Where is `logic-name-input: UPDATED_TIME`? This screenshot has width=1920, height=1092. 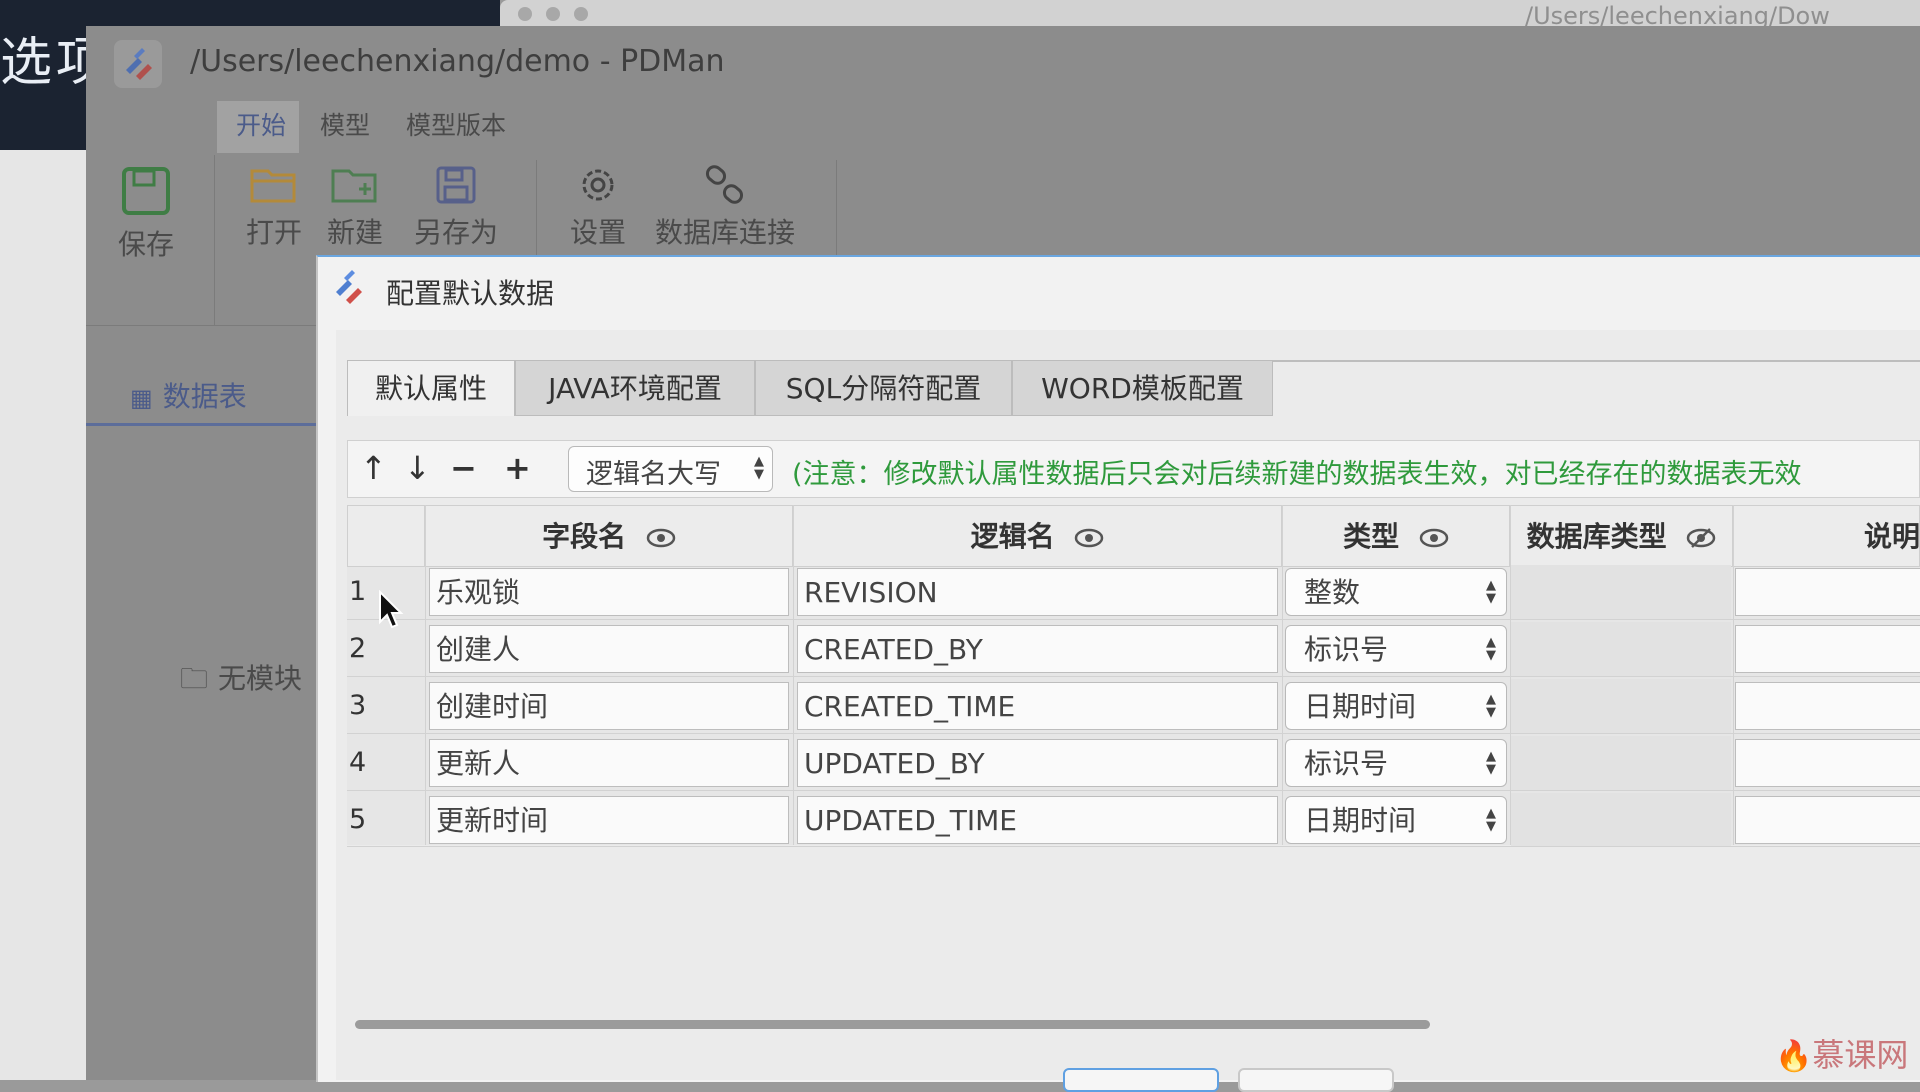 logic-name-input: UPDATED_TIME is located at coordinates (1037, 820).